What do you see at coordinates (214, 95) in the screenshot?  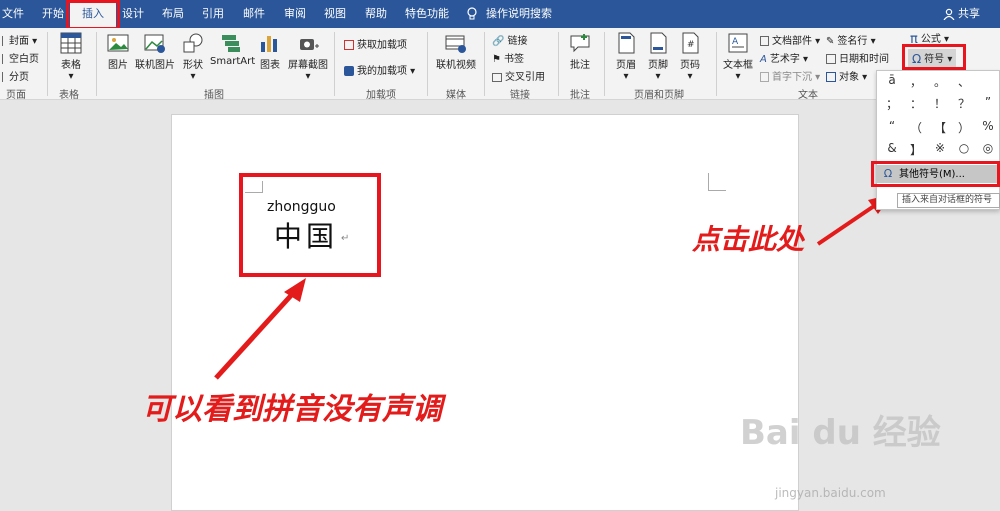 I see `group-label-illustrations: 插图` at bounding box center [214, 95].